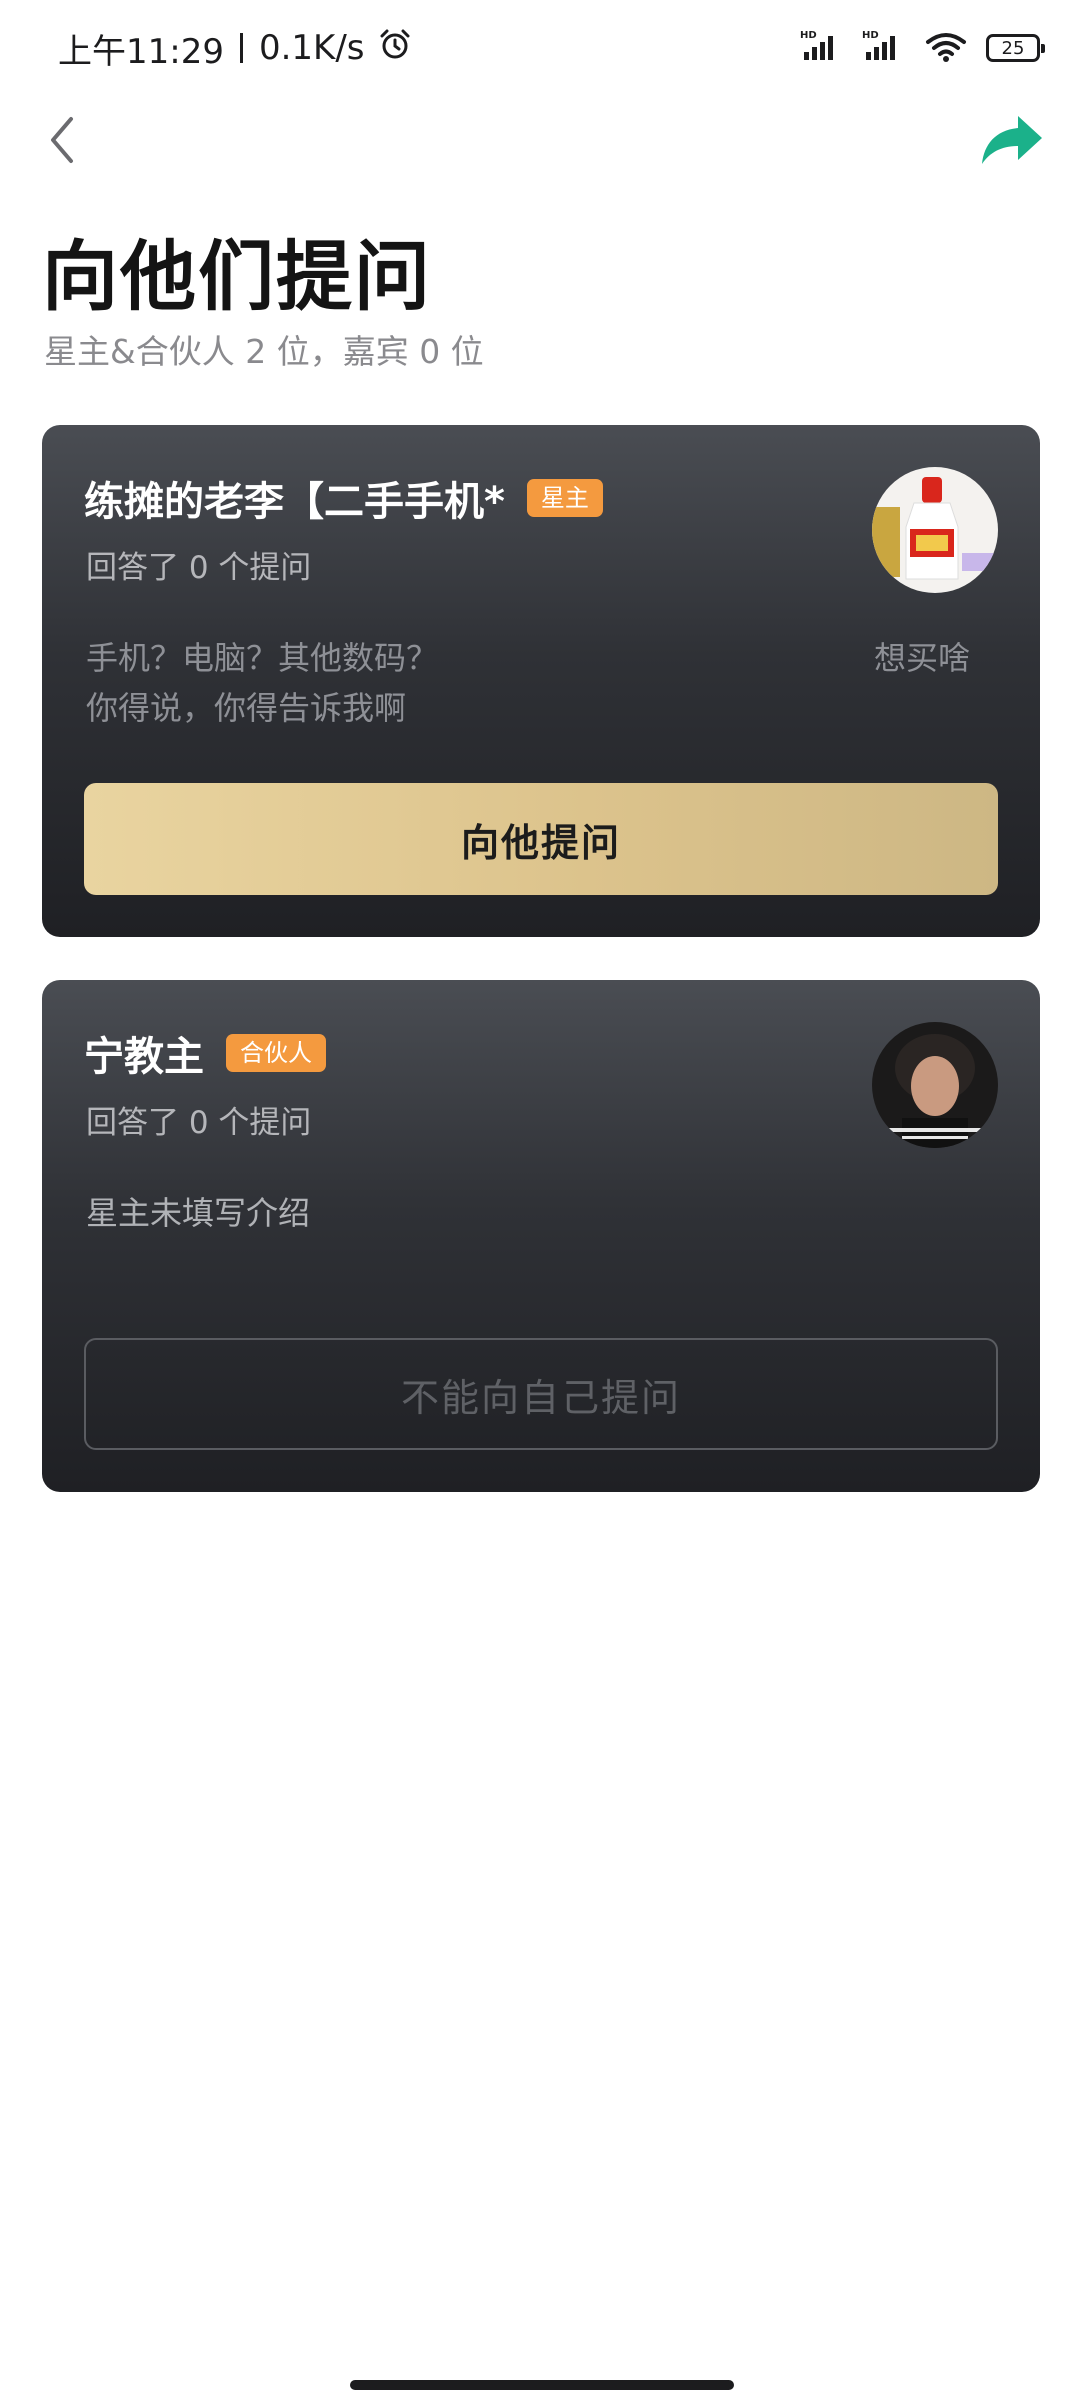 The image size is (1080, 2400). I want to click on signal-icon: HD, so click(822, 48).